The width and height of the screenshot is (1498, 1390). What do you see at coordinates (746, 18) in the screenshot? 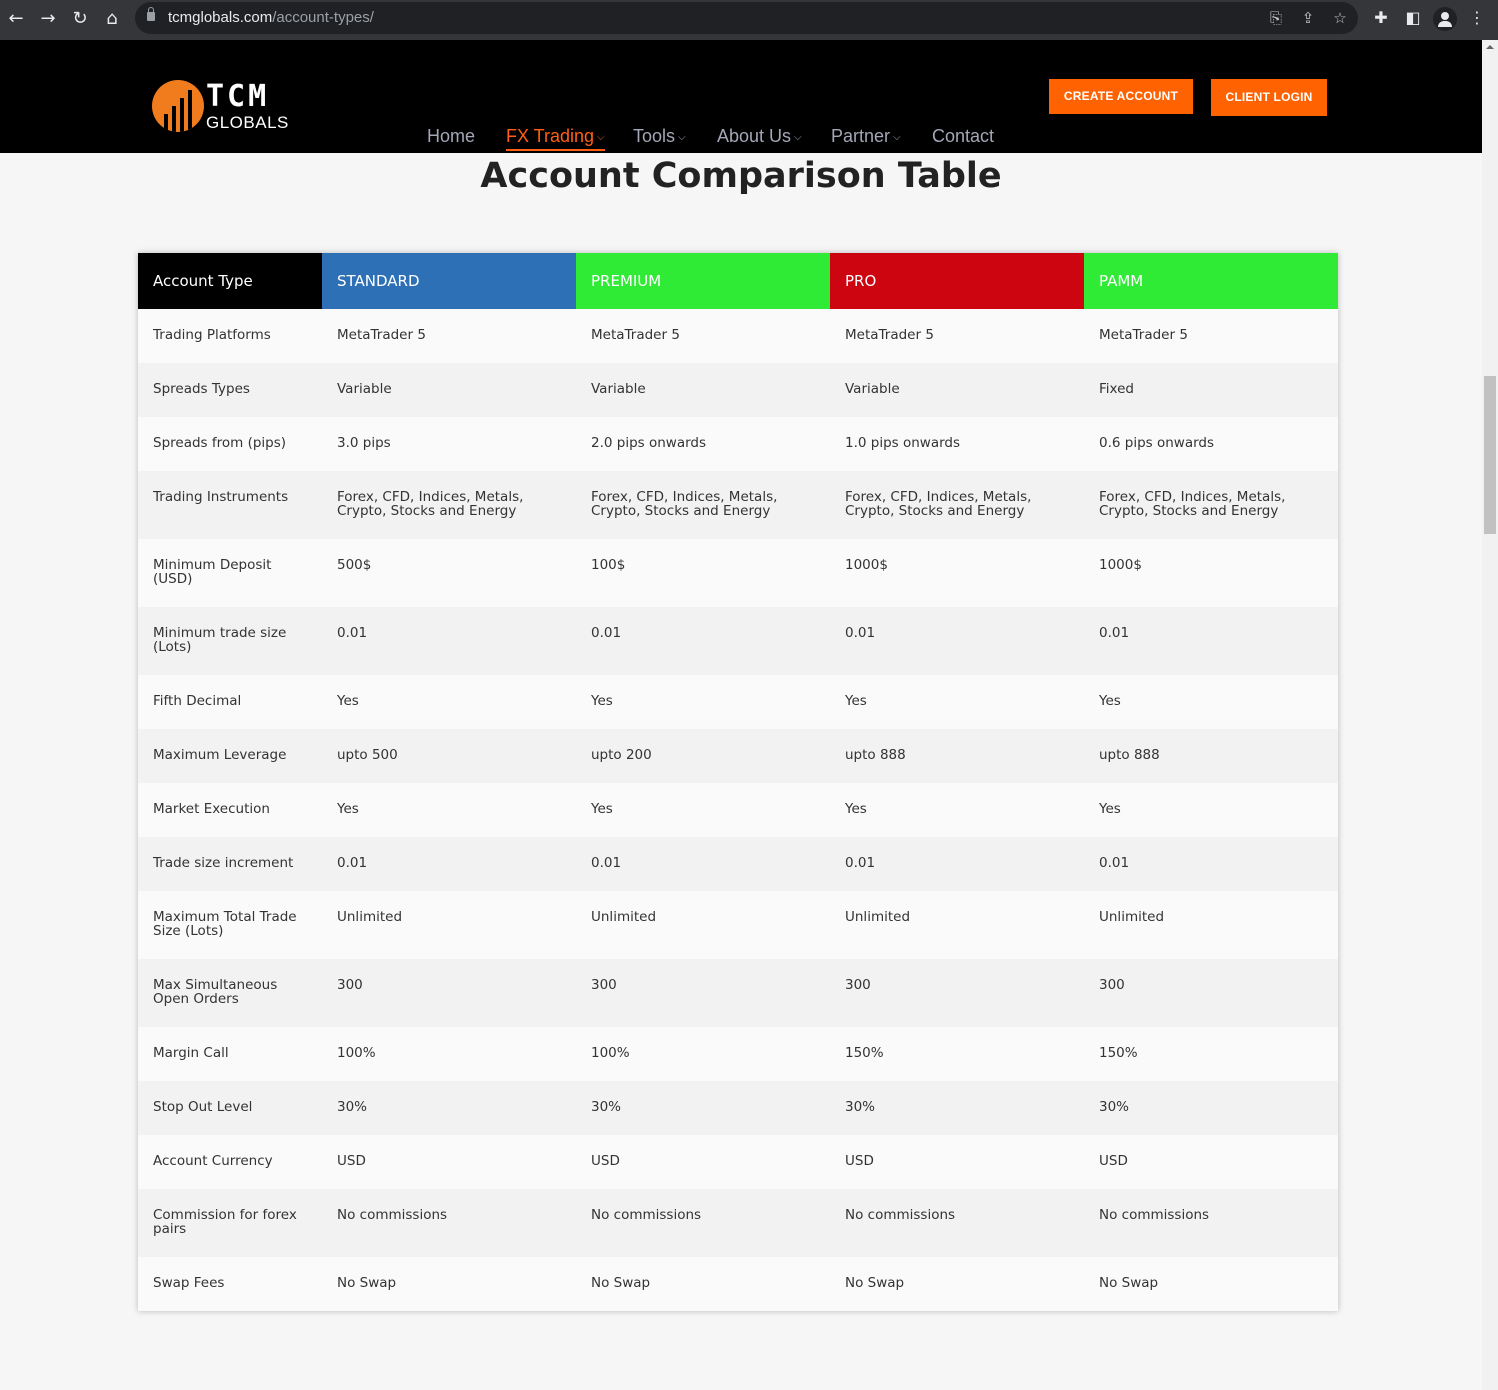
I see `address-bar: tcmglobals.com/account-types/ ⎘ ⇪ ☆` at bounding box center [746, 18].